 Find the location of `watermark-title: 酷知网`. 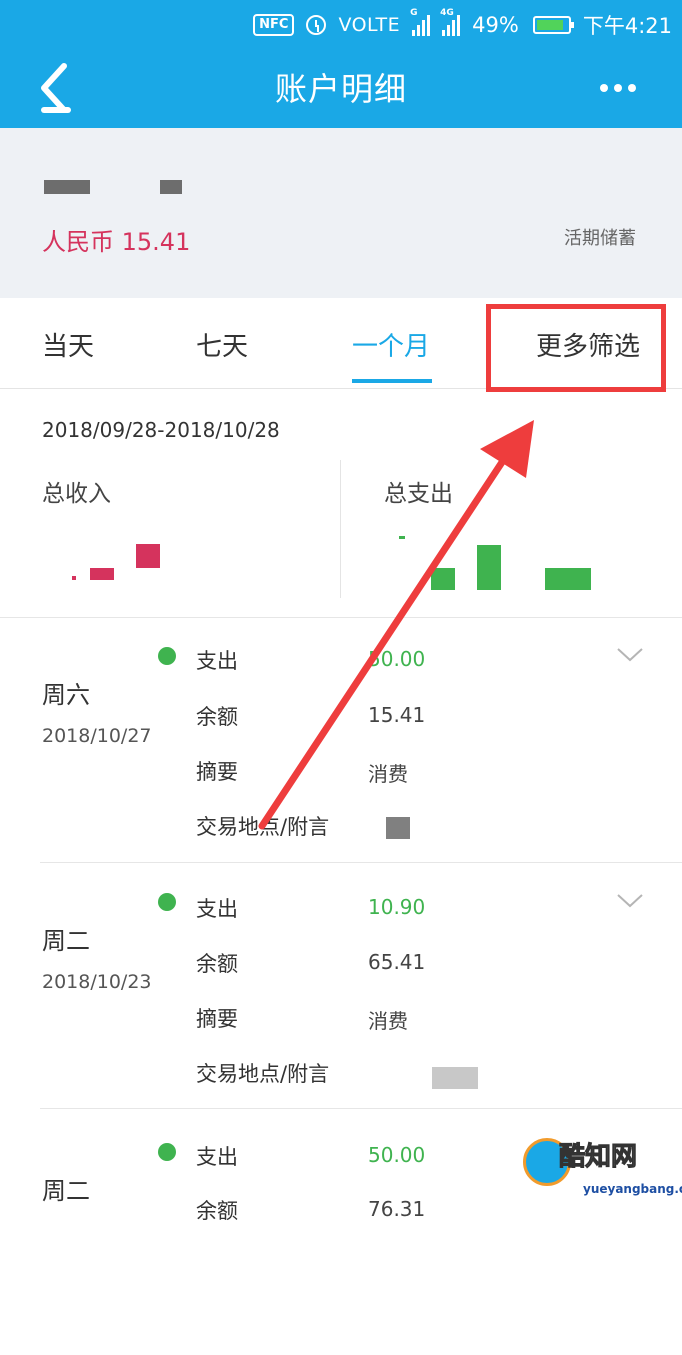

watermark-title: 酷知网 is located at coordinates (598, 1157).